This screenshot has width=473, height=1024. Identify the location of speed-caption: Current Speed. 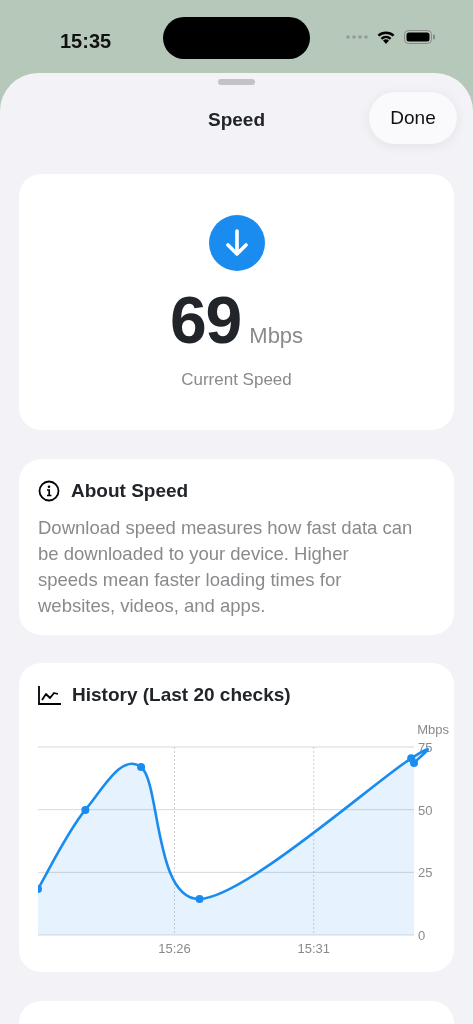
(236, 380).